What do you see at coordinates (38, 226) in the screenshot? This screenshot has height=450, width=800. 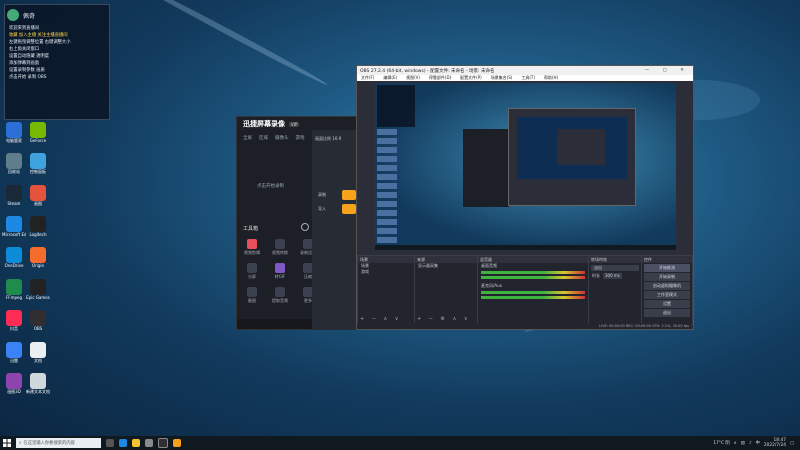 I see `desktop-icon: Logitech` at bounding box center [38, 226].